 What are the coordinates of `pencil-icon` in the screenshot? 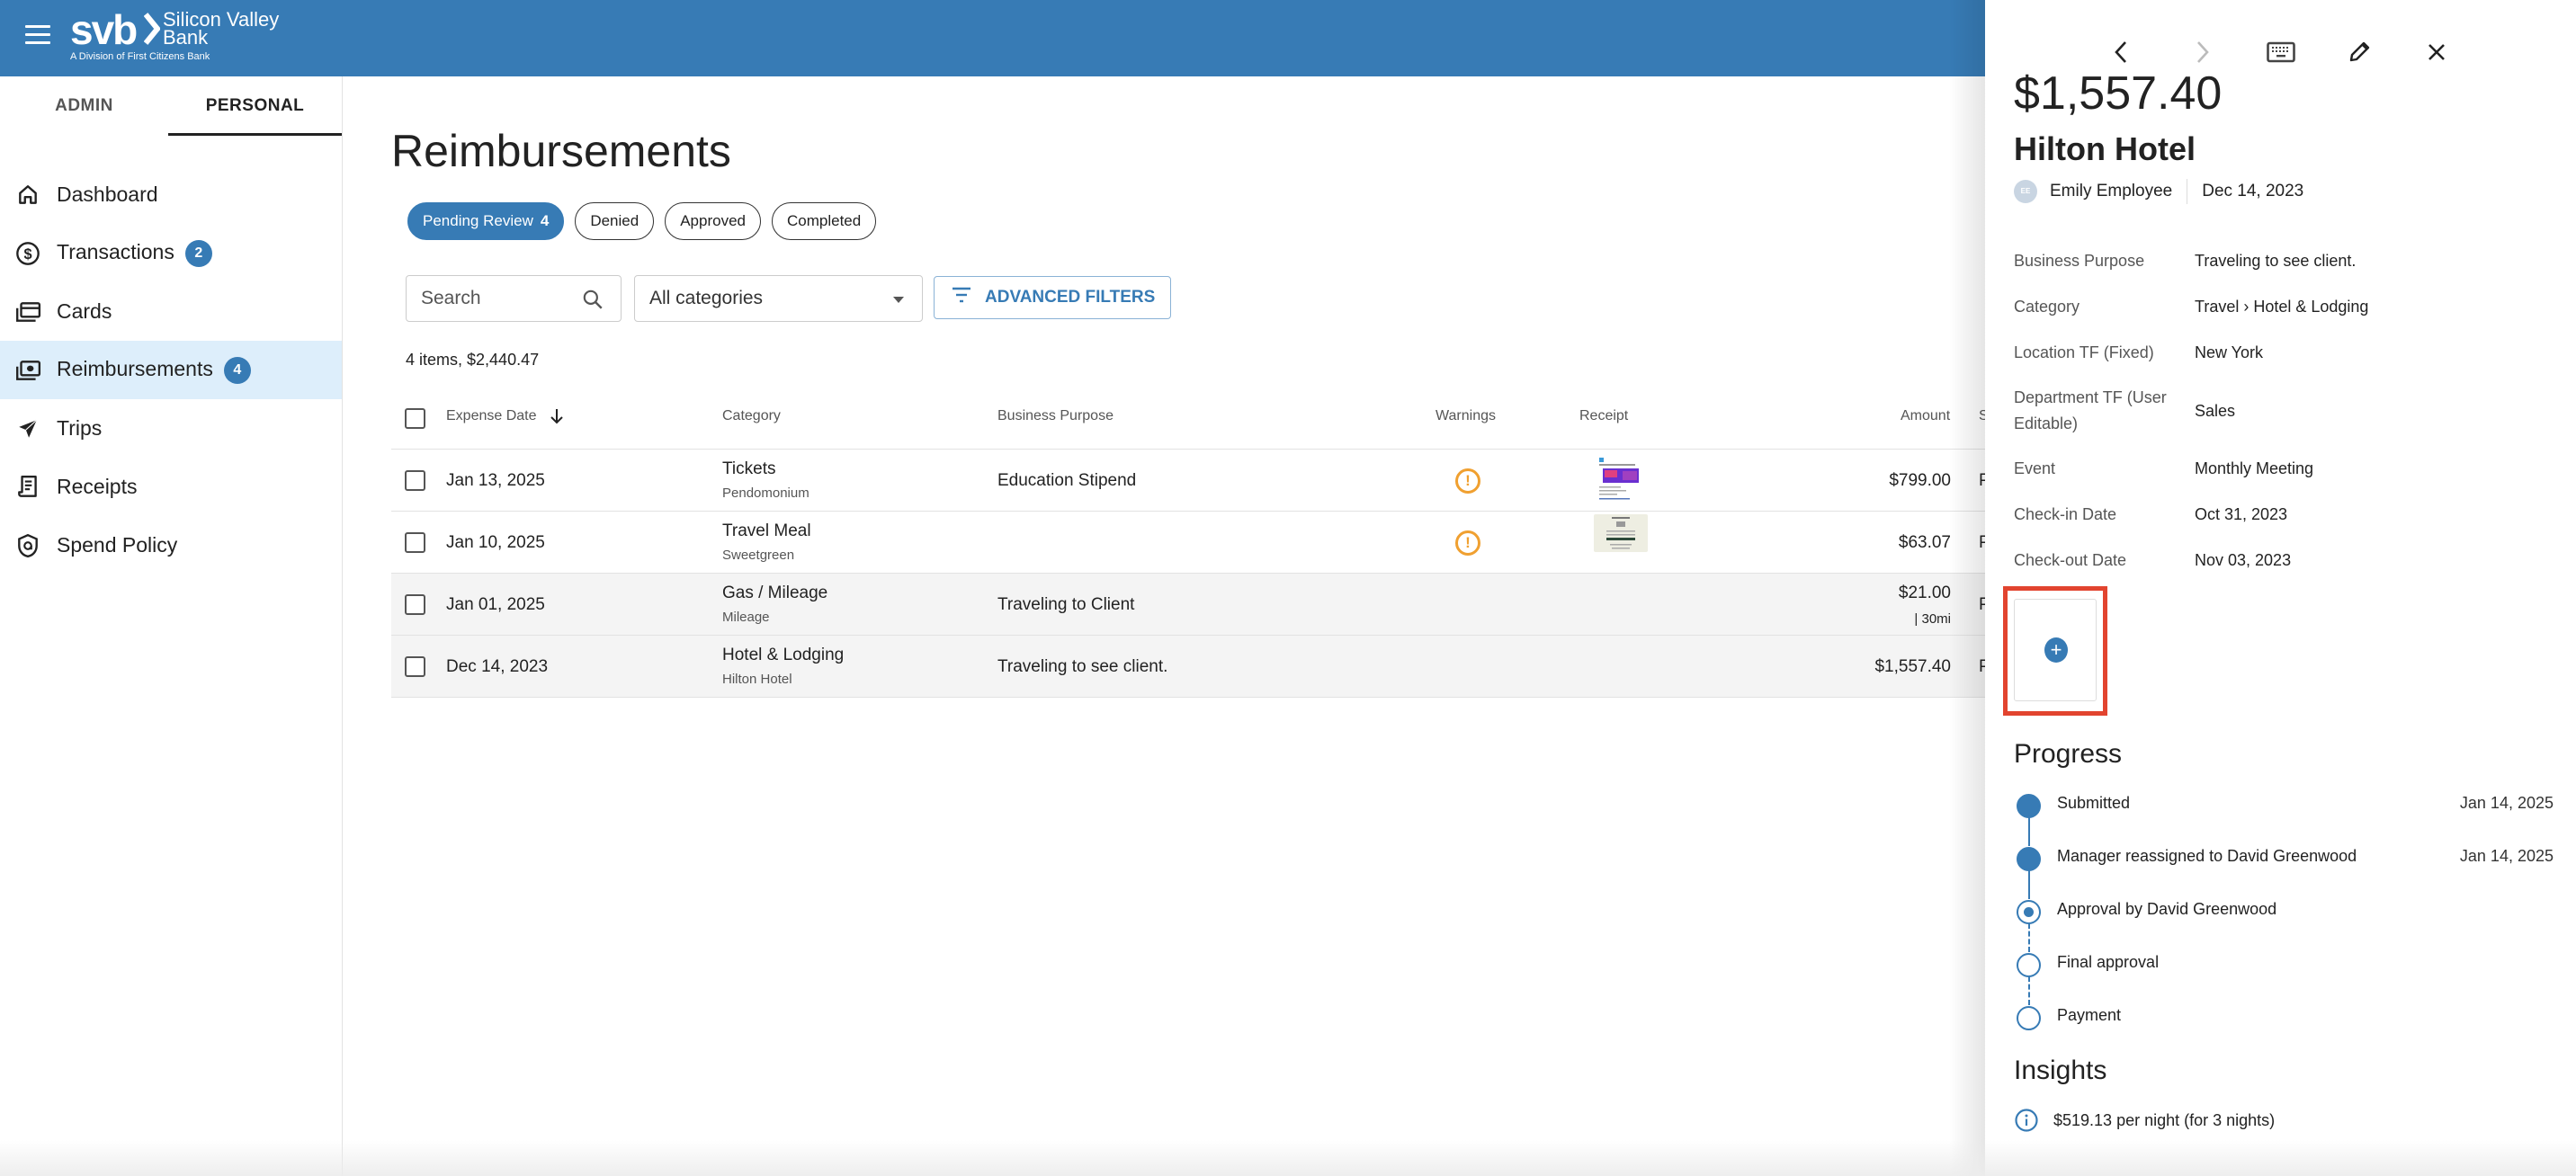 It's located at (2359, 51).